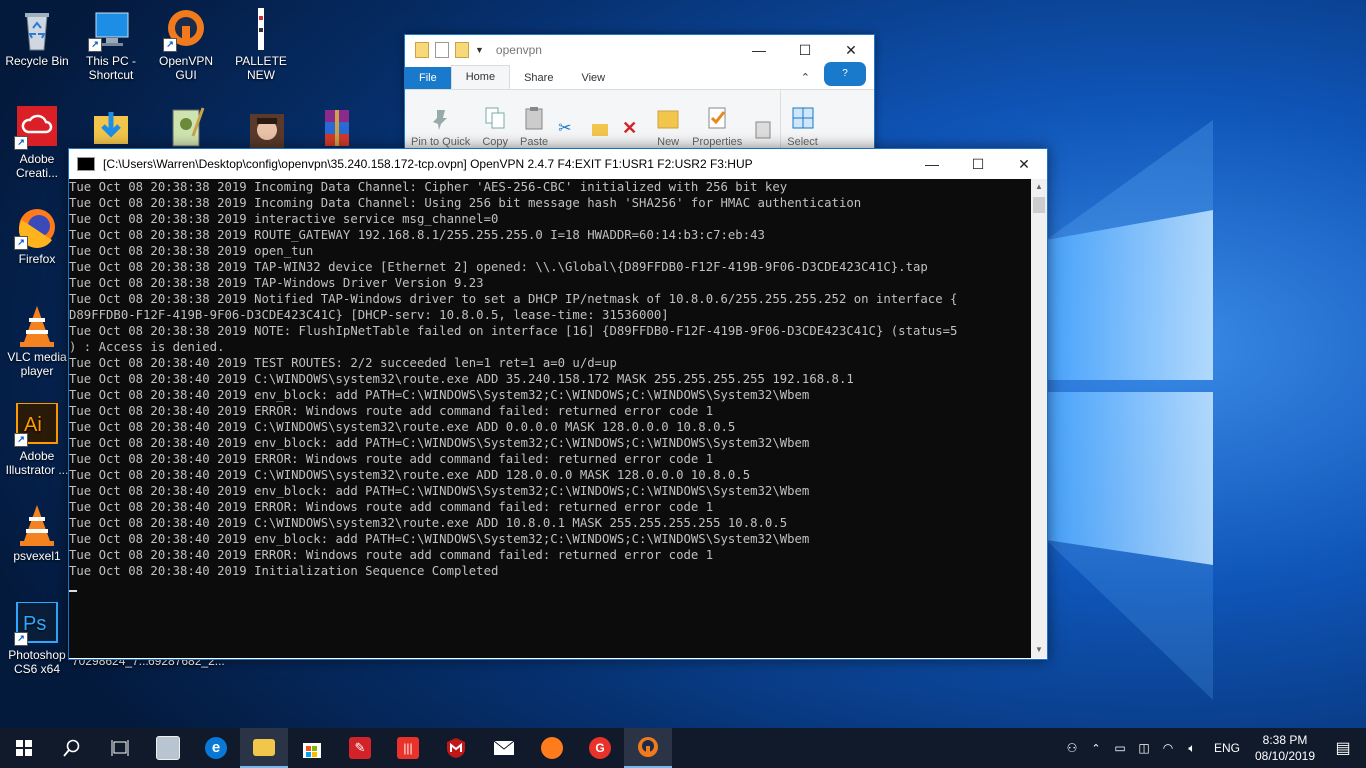 This screenshot has height=768, width=1366. Describe the element at coordinates (1024, 164) in the screenshot. I see `close-button: ✕` at that location.